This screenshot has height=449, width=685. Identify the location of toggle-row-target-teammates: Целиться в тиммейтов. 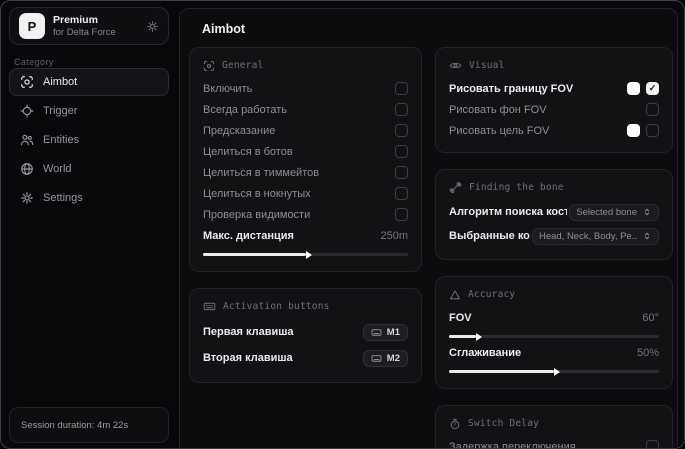
(305, 172).